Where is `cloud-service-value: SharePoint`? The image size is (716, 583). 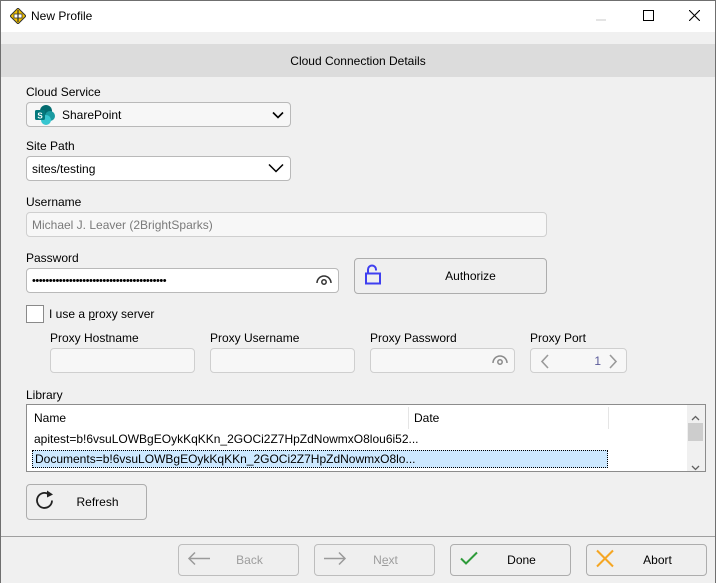 cloud-service-value: SharePoint is located at coordinates (92, 114).